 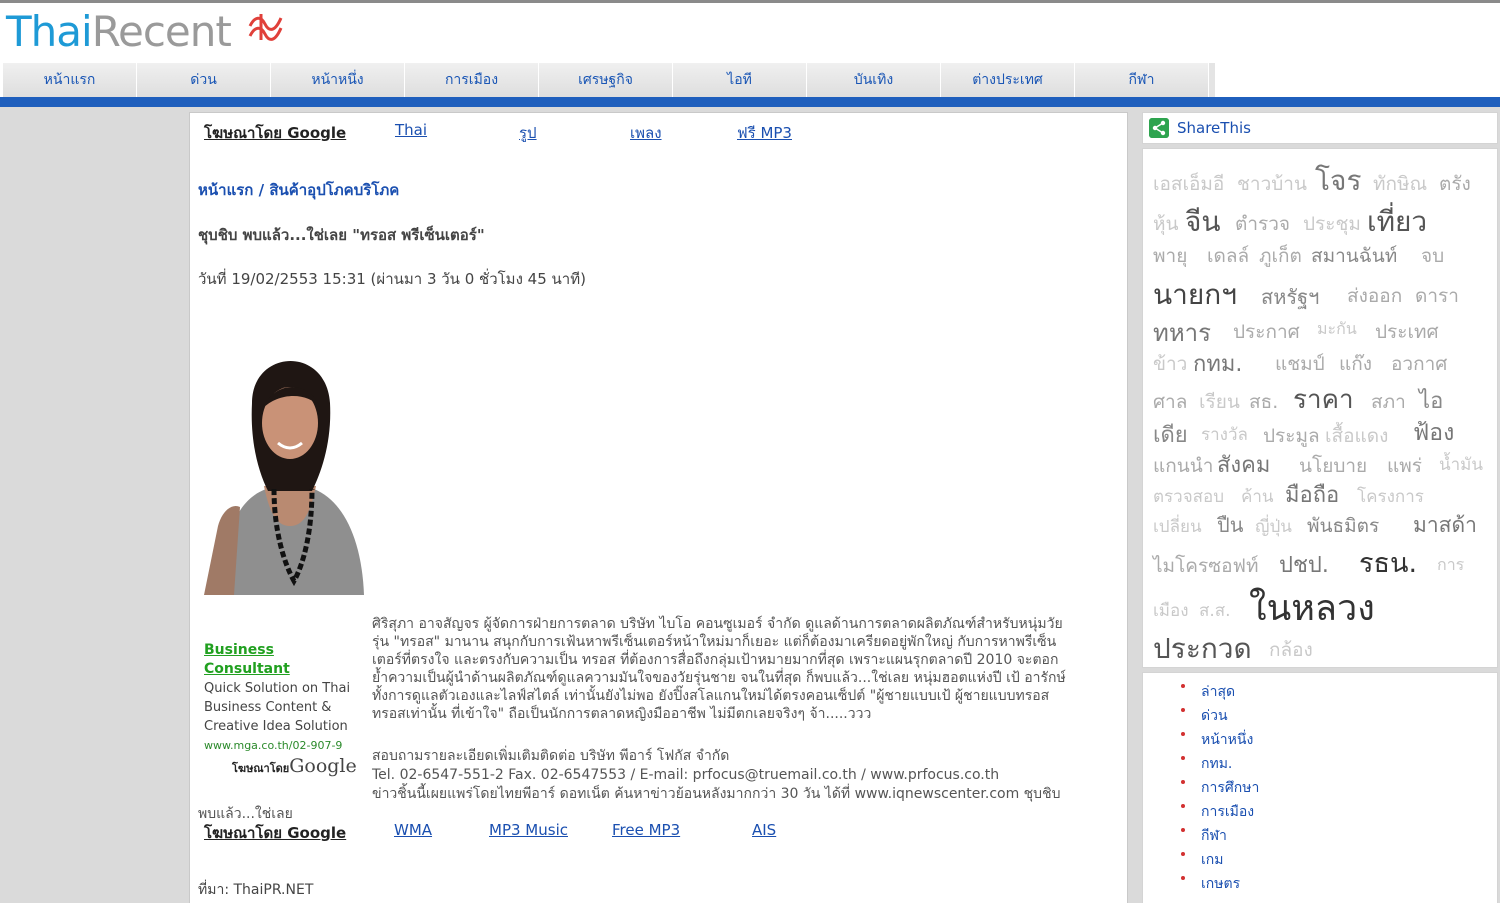 I want to click on category-front-page: หน้าหนึ่ง, so click(x=1227, y=740).